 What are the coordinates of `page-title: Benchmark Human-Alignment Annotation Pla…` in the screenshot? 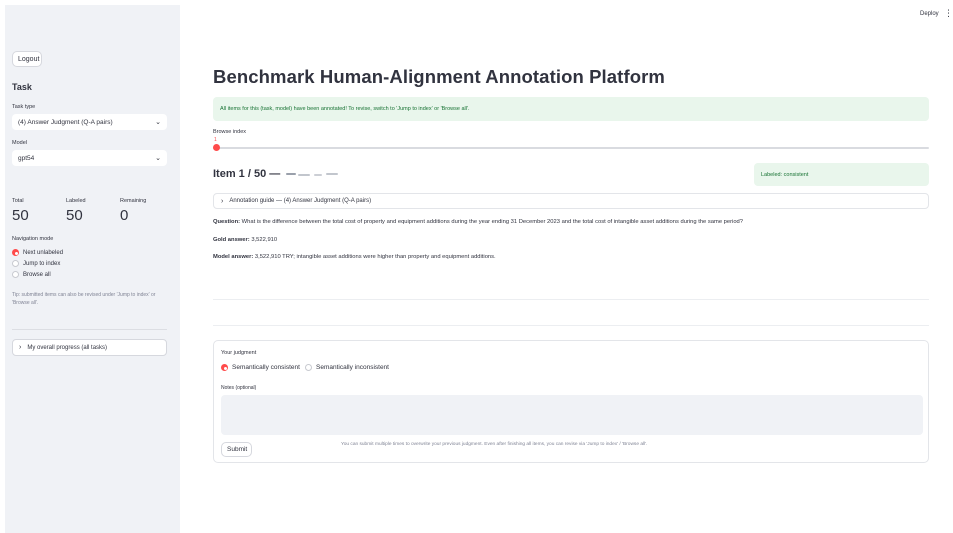 It's located at (439, 76).